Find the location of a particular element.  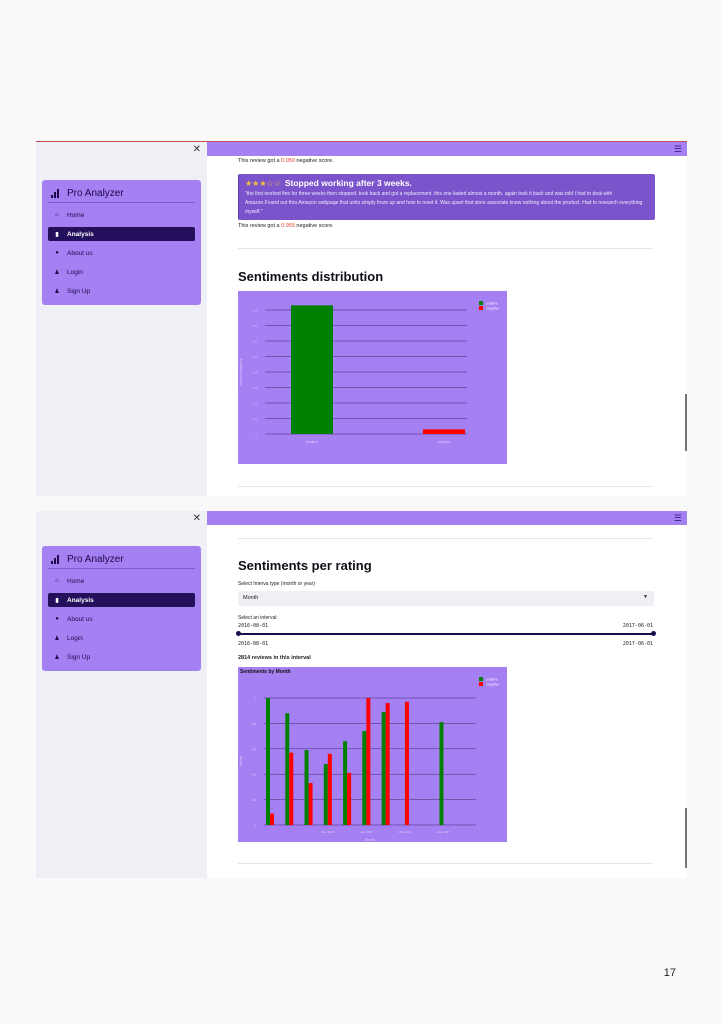

star-rating-icon: ★★★☆☆ is located at coordinates (263, 183).